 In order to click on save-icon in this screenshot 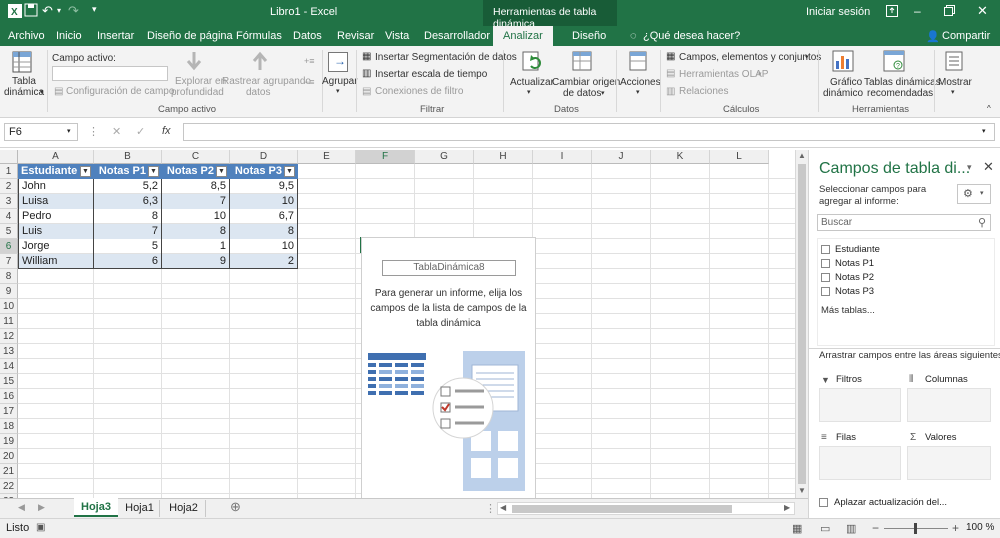, I will do `click(31, 10)`.